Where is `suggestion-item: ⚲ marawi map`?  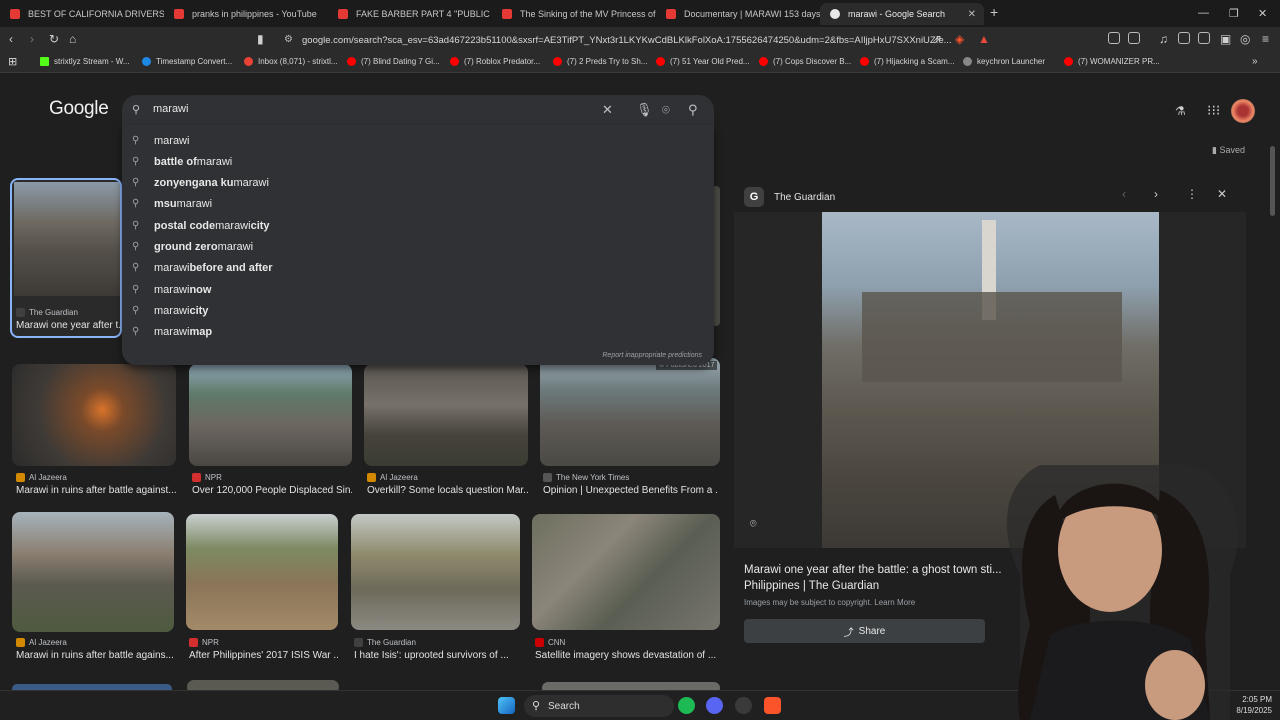 suggestion-item: ⚲ marawi map is located at coordinates (417, 331).